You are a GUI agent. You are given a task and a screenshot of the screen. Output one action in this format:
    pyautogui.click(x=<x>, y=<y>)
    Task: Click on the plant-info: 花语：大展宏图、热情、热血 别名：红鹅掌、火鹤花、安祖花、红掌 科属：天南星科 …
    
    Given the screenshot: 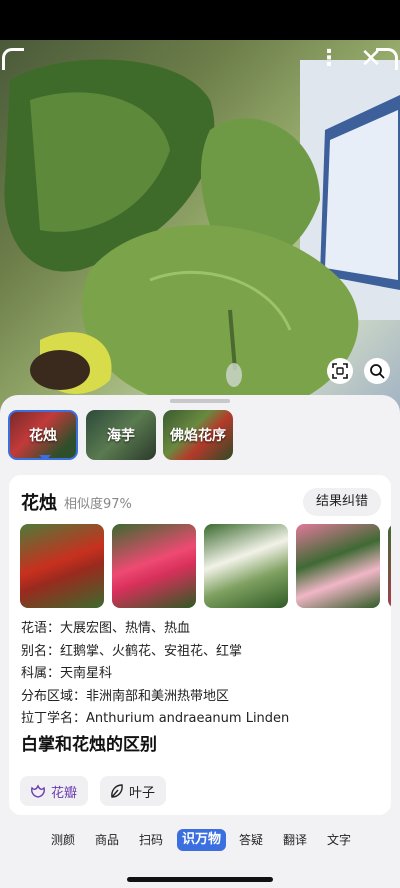 What is the action you would take?
    pyautogui.click(x=155, y=674)
    